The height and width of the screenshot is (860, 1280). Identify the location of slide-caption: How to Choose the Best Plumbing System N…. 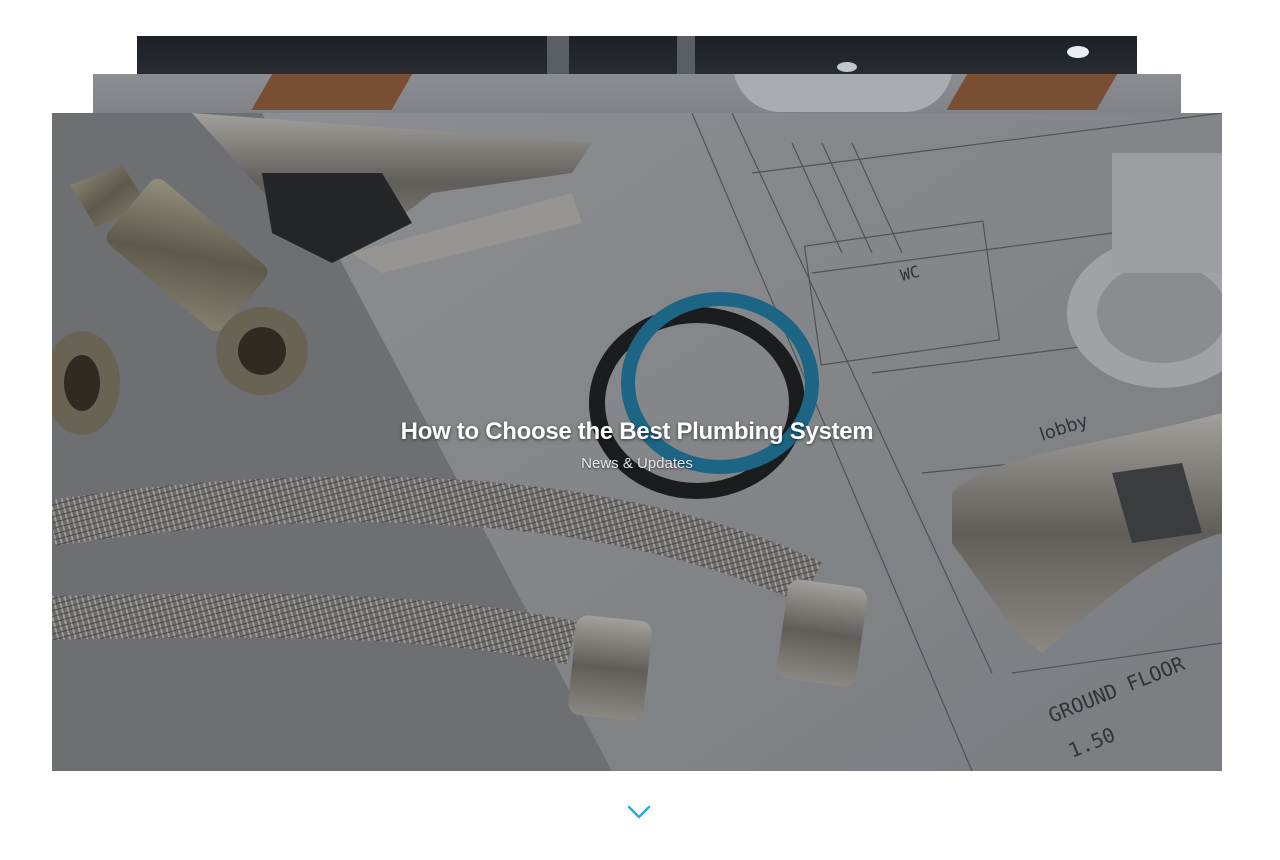
(637, 445).